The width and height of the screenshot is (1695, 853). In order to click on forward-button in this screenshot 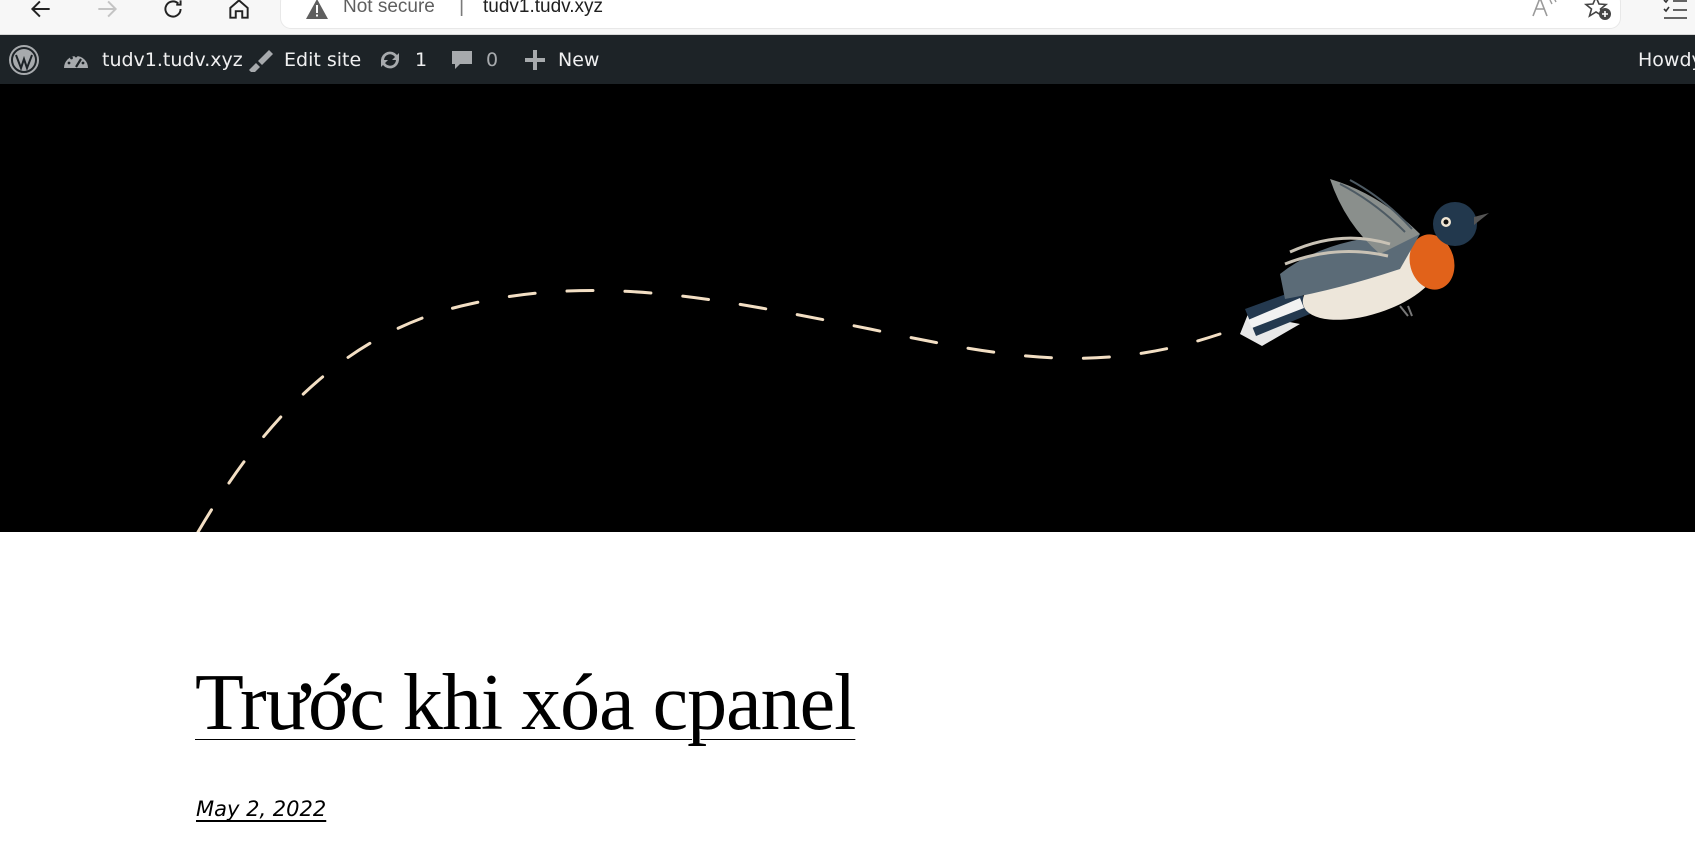, I will do `click(107, 12)`.